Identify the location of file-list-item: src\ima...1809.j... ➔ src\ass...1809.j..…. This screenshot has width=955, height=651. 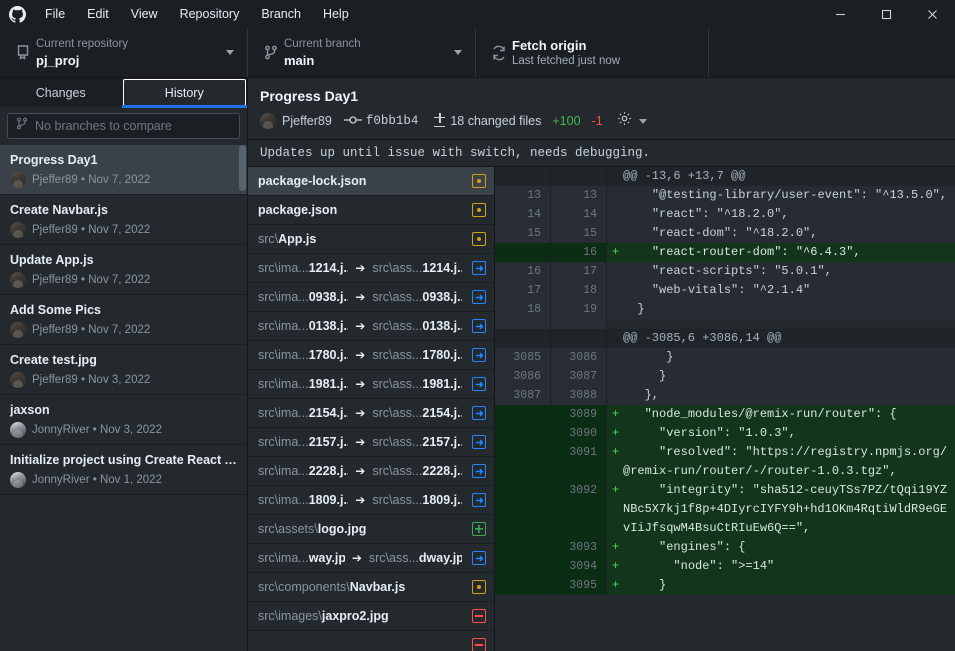
(371, 500).